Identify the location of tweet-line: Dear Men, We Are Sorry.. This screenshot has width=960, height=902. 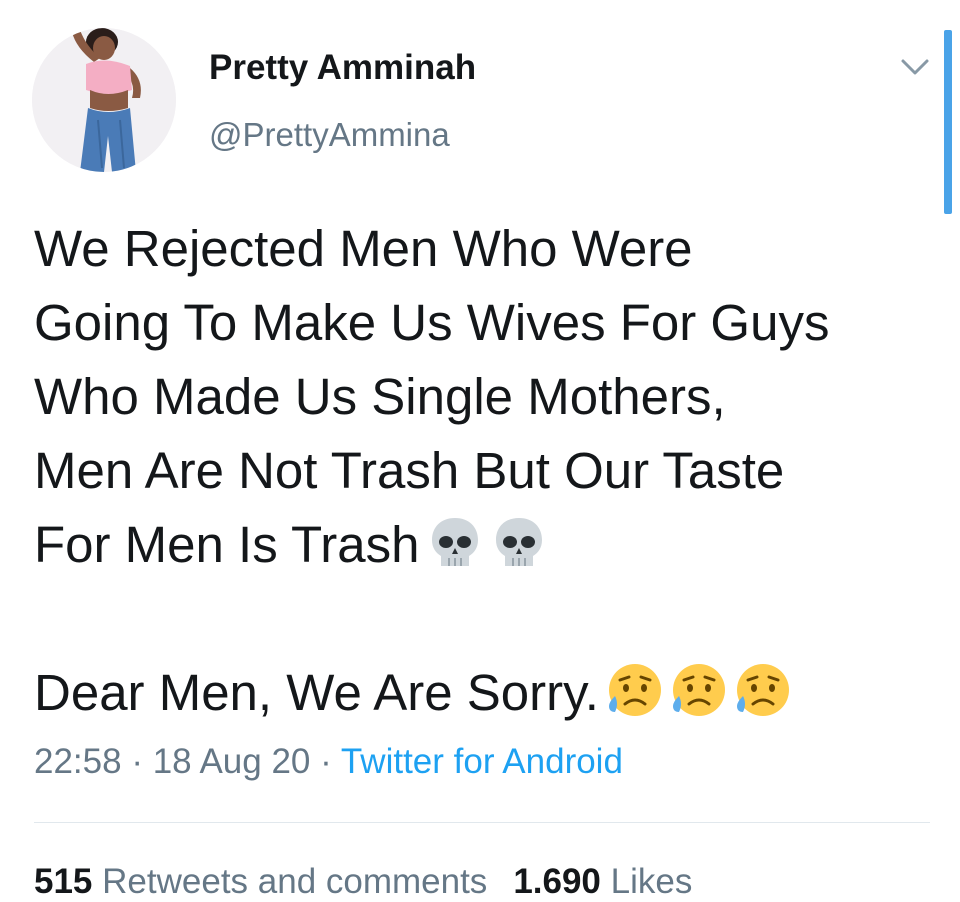
(316, 692).